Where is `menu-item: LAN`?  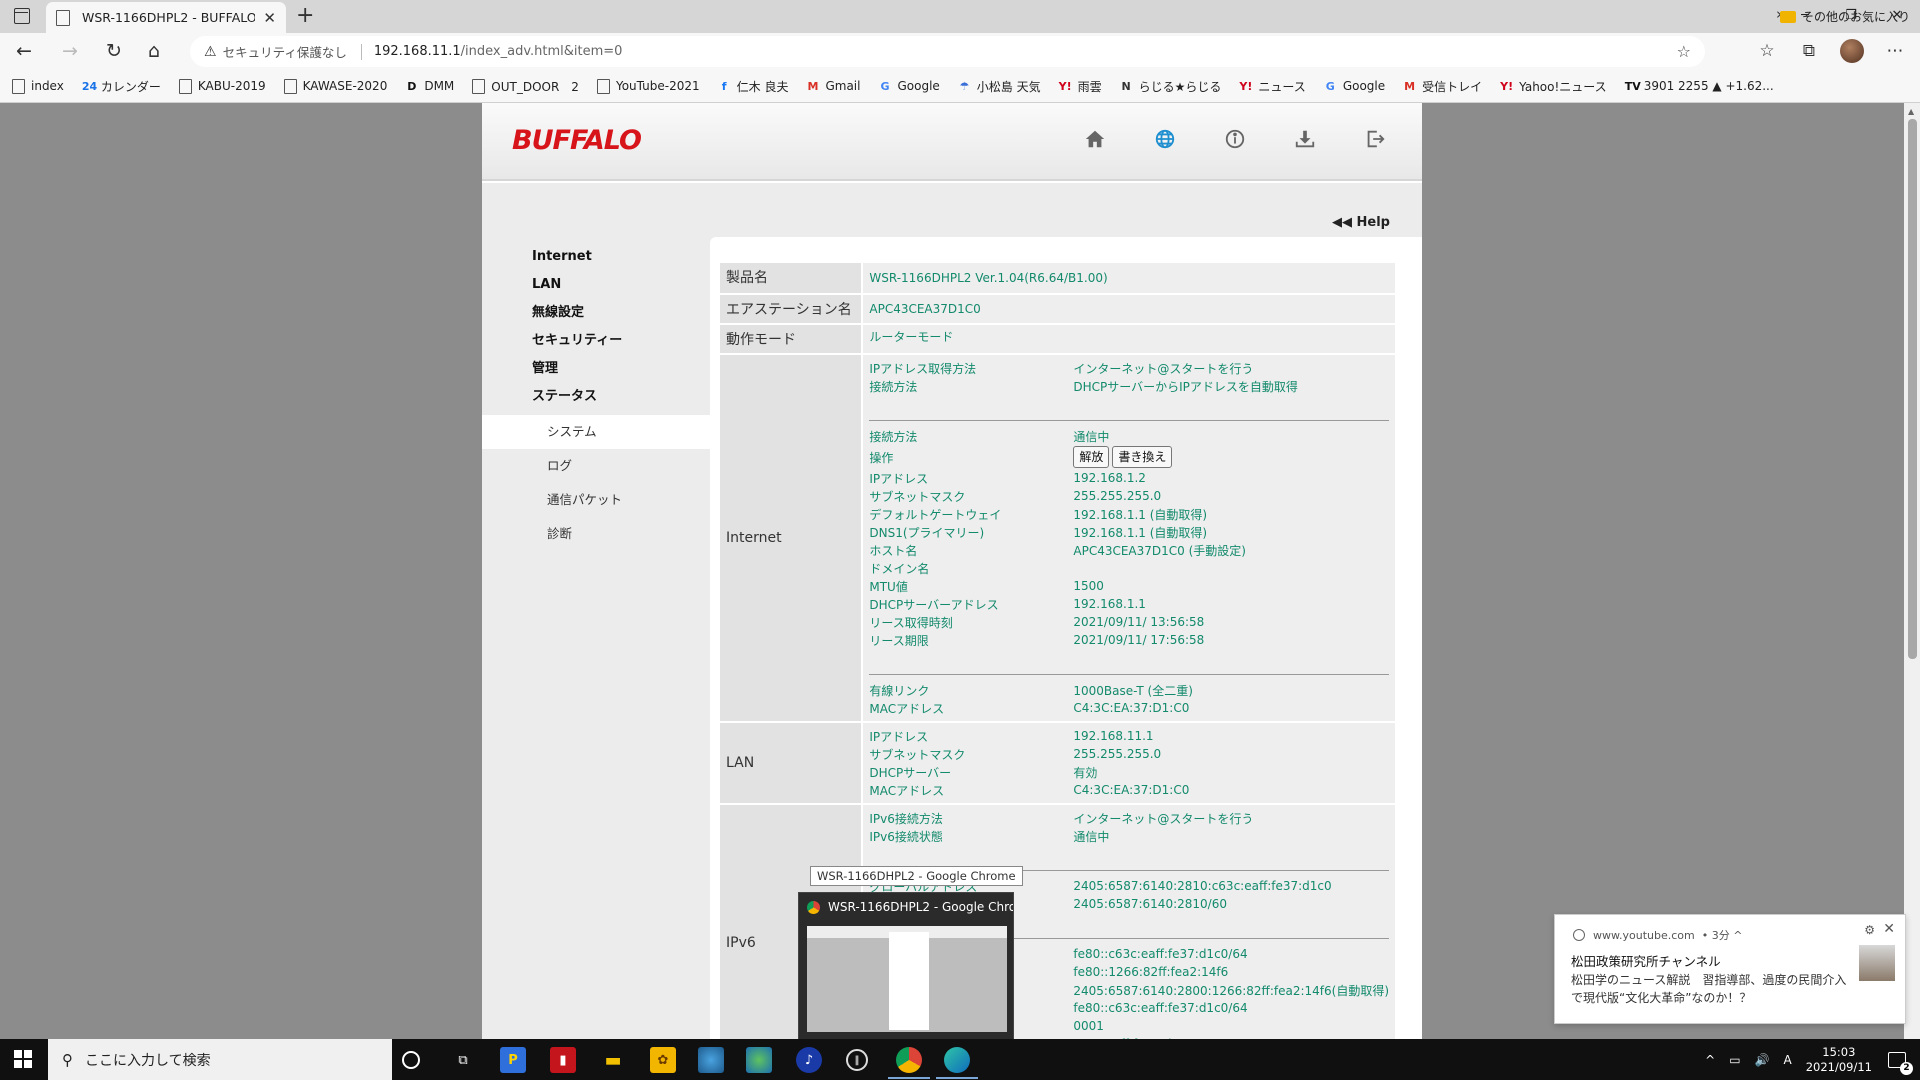
menu-item: LAN is located at coordinates (596, 285).